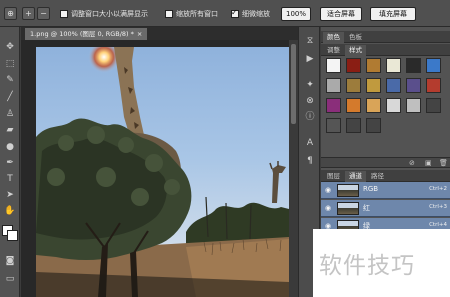 This screenshot has width=450, height=297. I want to click on resize-windows-checkbox, so click(64, 14).